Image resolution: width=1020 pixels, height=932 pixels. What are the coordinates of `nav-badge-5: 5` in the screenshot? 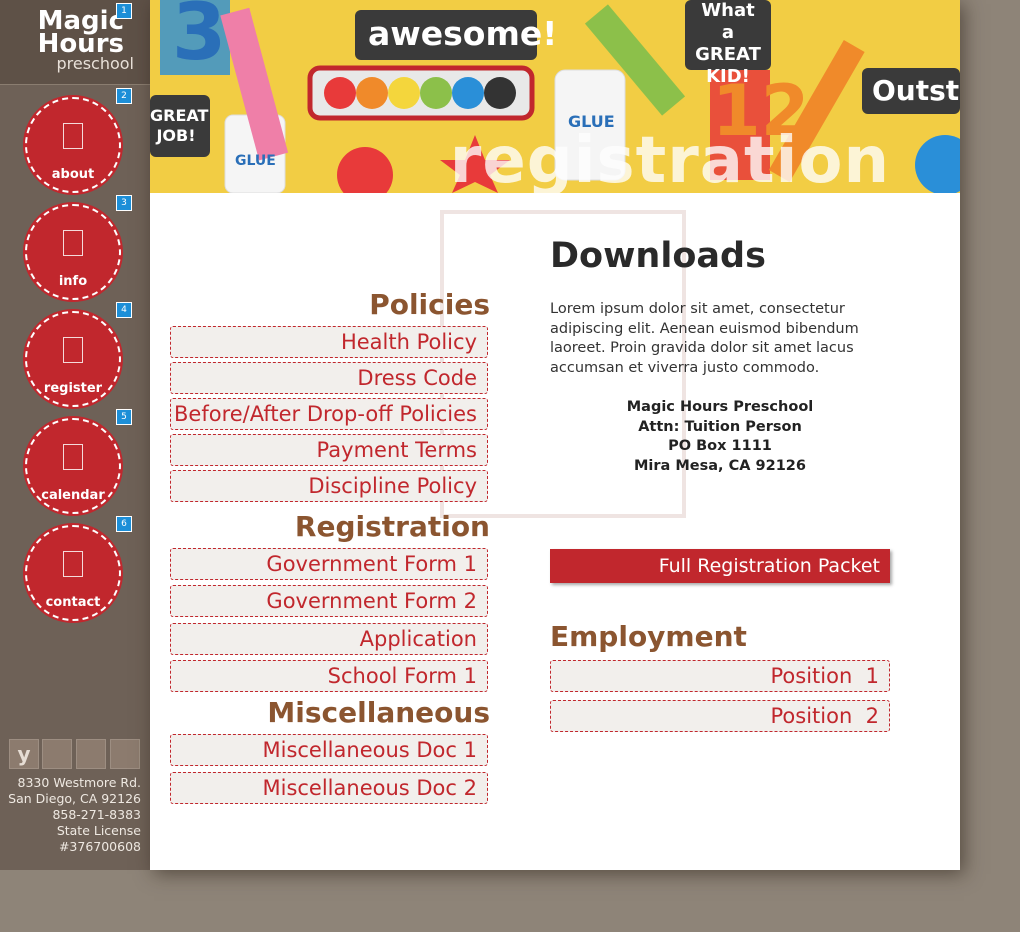 It's located at (124, 417).